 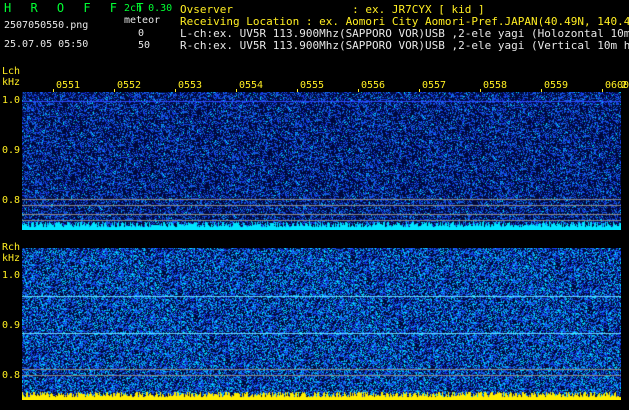 I want to click on time-tick: 0552, so click(x=129, y=85).